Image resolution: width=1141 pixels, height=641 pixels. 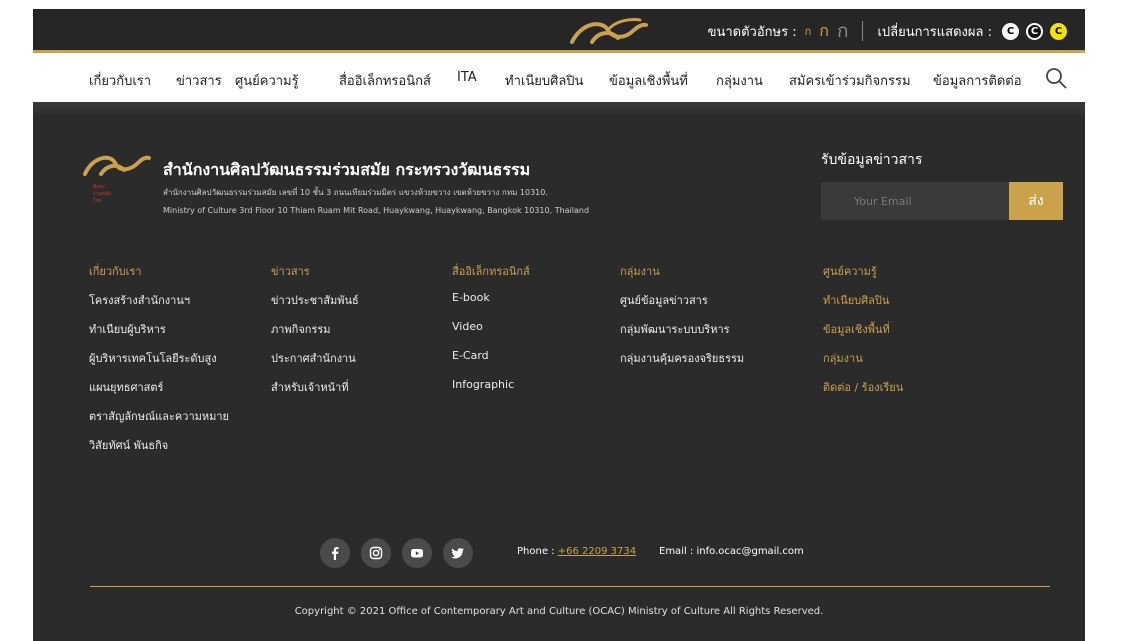 What do you see at coordinates (315, 363) in the screenshot?
I see `footer-link: ประกาศสำนักงาน` at bounding box center [315, 363].